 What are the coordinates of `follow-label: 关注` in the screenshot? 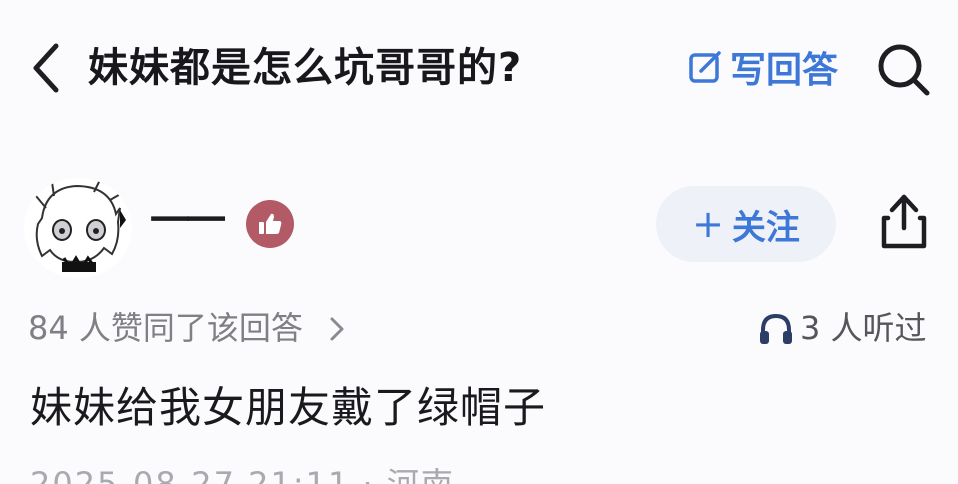 It's located at (765, 227).